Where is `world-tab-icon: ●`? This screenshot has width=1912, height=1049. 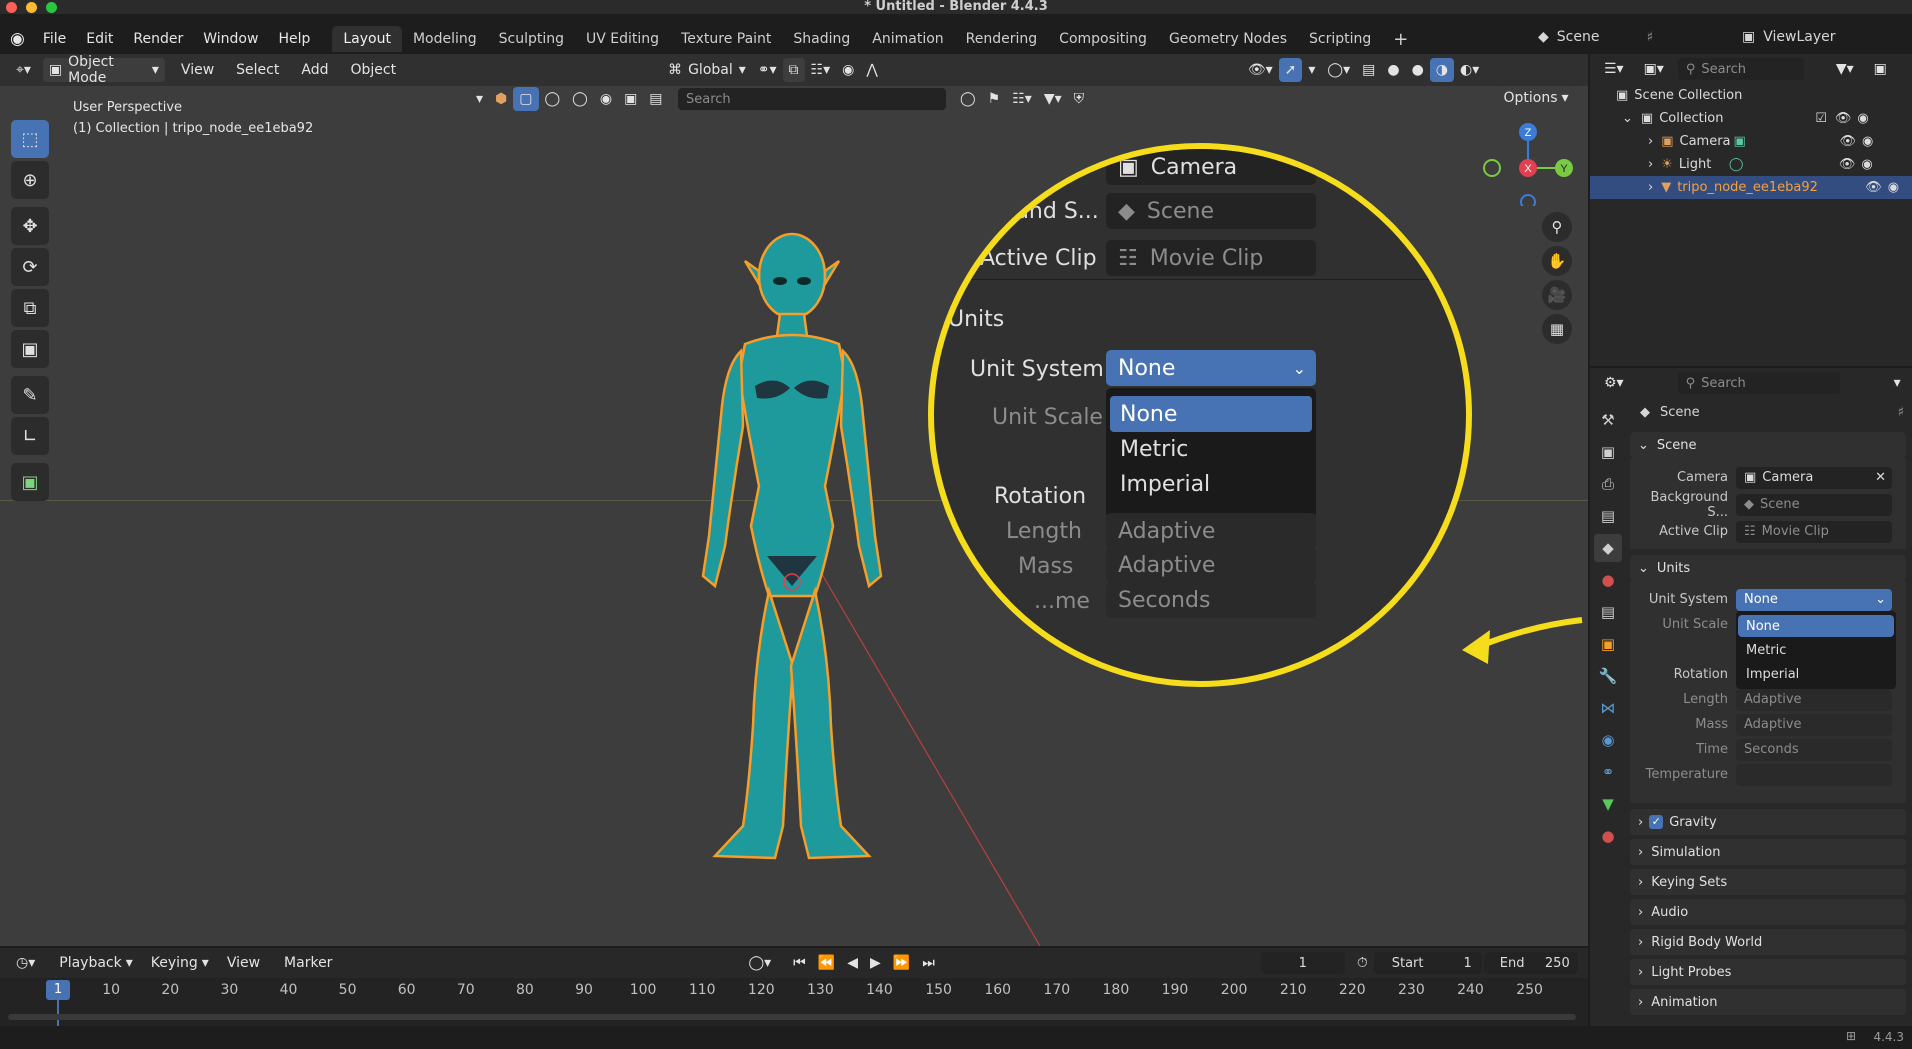
world-tab-icon: ● is located at coordinates (1608, 580).